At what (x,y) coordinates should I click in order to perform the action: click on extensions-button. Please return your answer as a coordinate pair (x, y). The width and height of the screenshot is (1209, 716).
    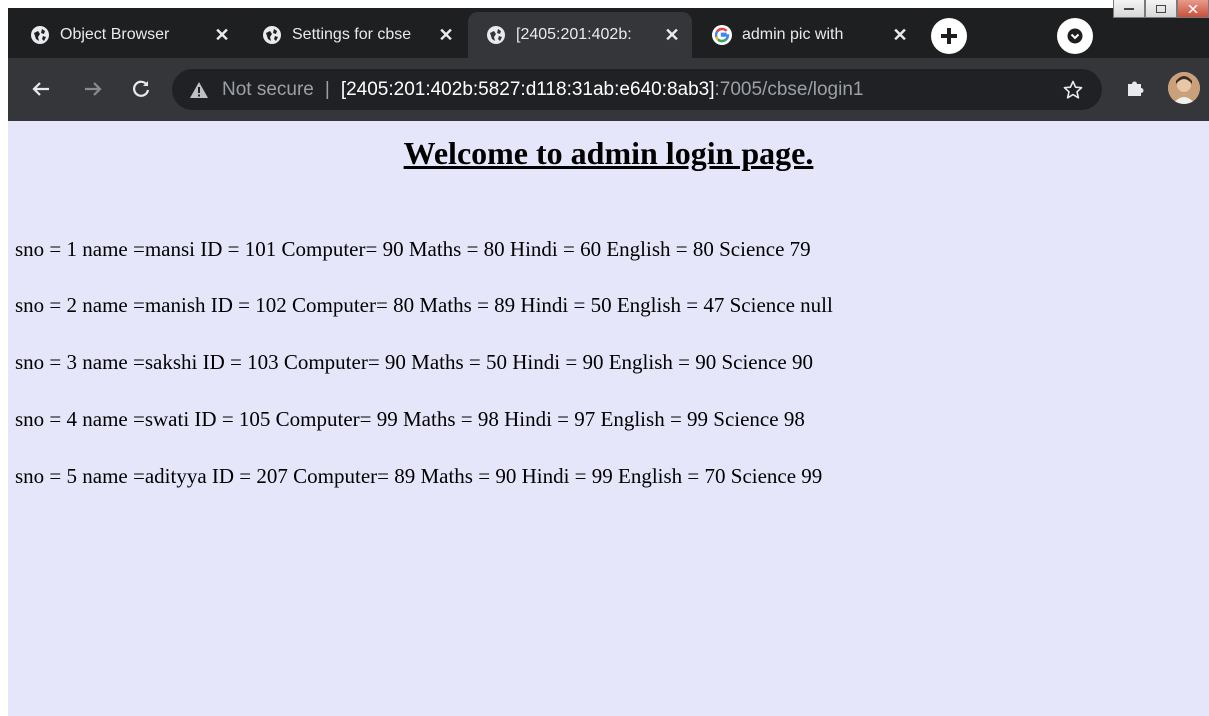
    Looking at the image, I should click on (1135, 88).